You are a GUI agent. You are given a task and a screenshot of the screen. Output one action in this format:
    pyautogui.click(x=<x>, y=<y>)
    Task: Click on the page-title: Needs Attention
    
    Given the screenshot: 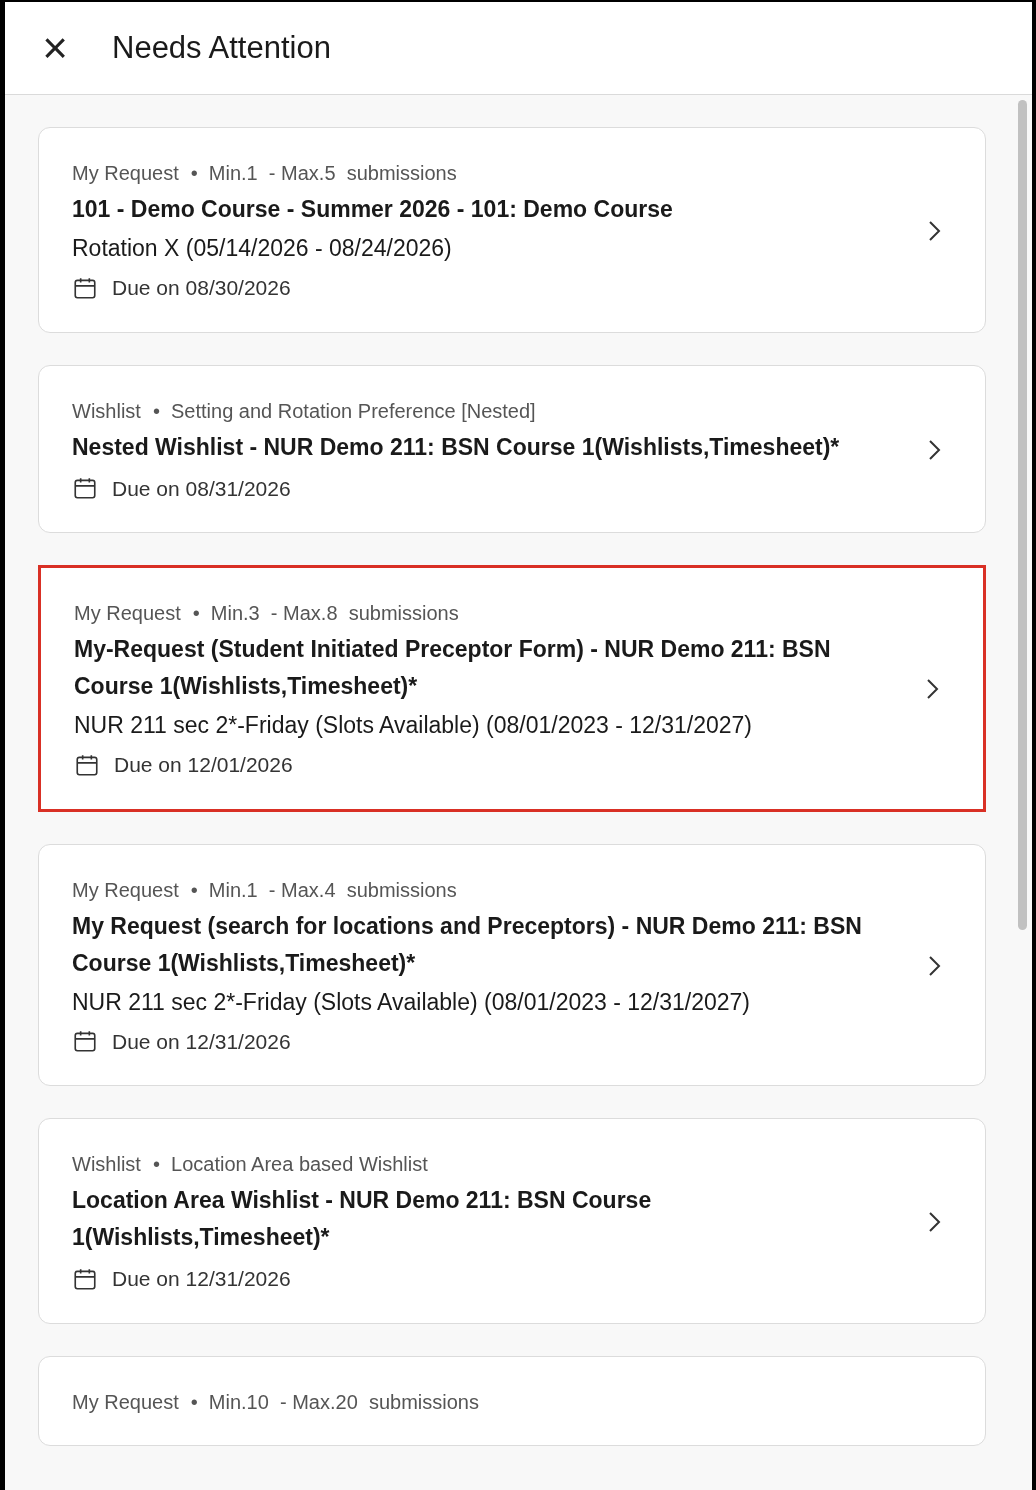 What is the action you would take?
    pyautogui.click(x=221, y=47)
    